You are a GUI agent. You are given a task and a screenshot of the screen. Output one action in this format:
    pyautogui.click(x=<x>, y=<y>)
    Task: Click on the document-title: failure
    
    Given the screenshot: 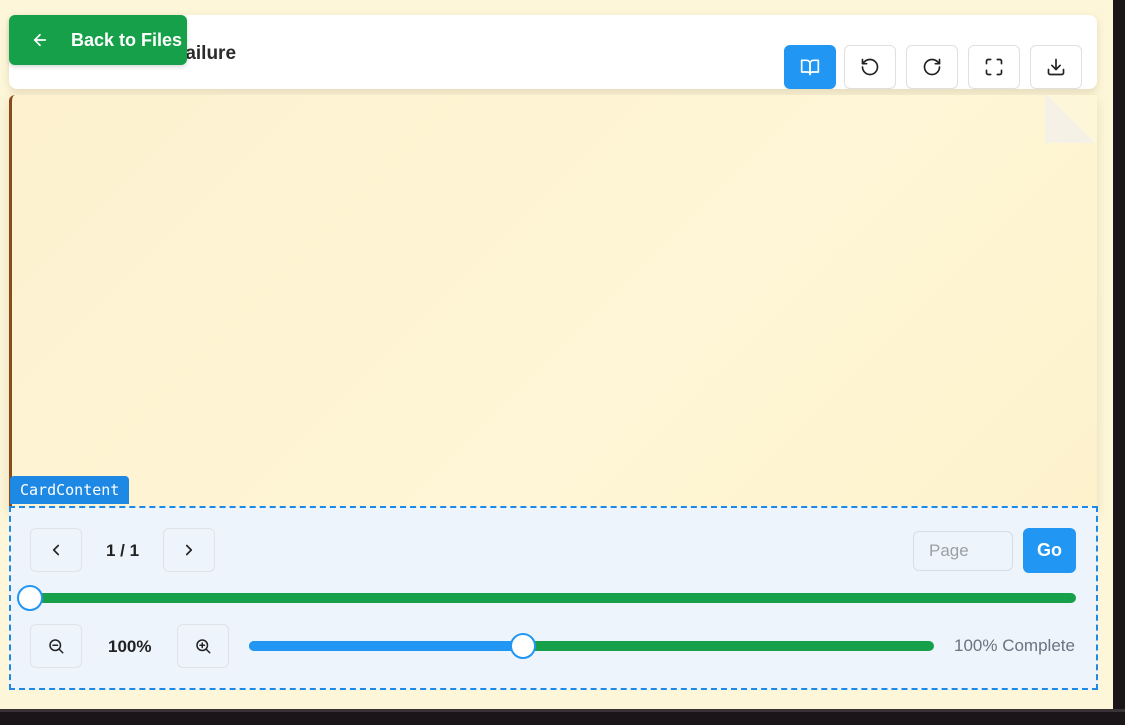 What is the action you would take?
    pyautogui.click(x=208, y=53)
    